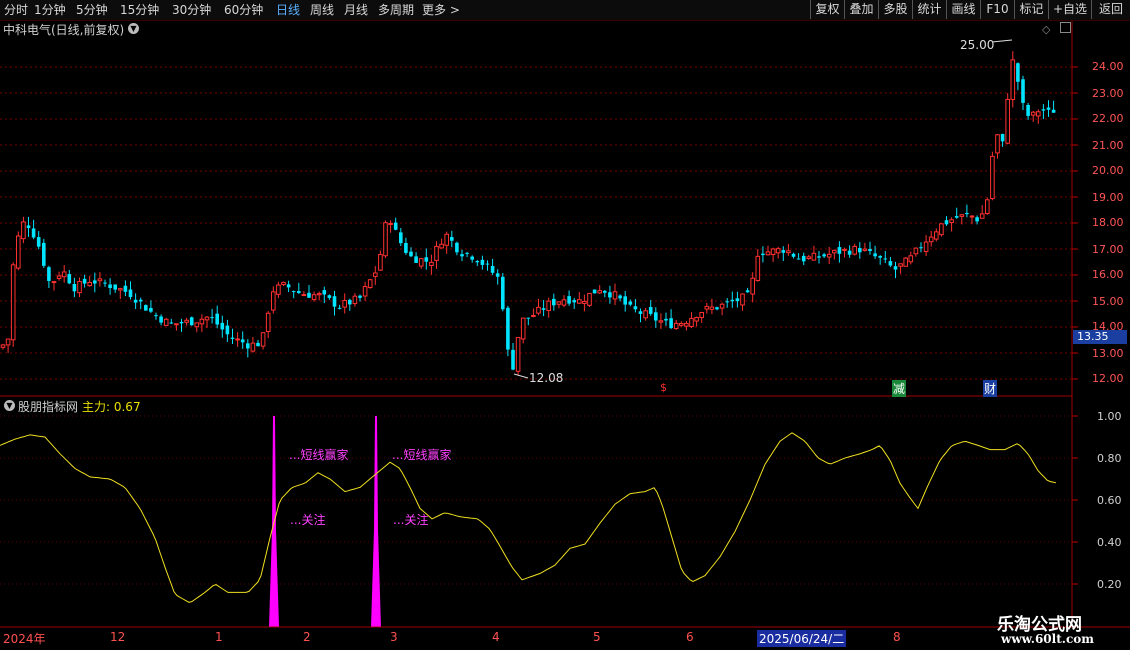  I want to click on price-tick: 16.00, so click(1108, 274).